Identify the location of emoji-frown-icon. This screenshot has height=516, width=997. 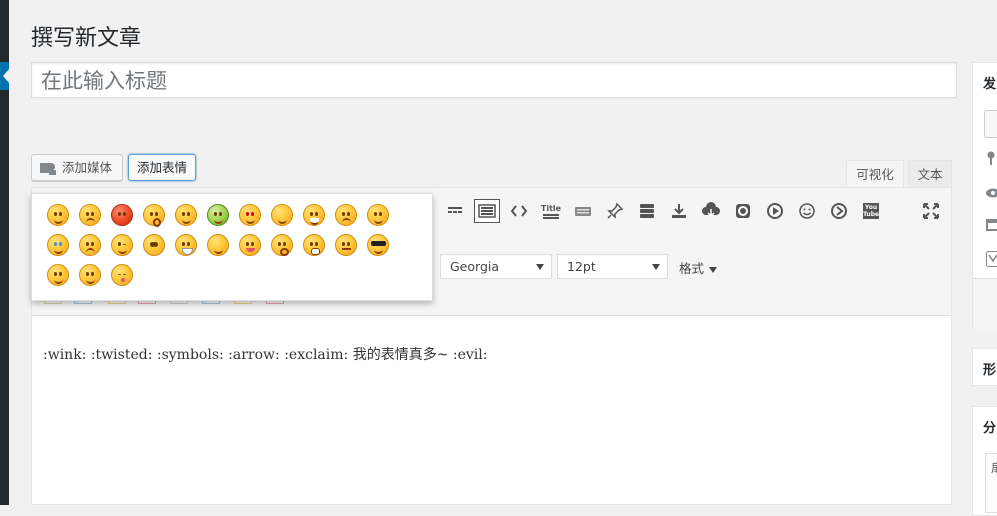
(90, 245).